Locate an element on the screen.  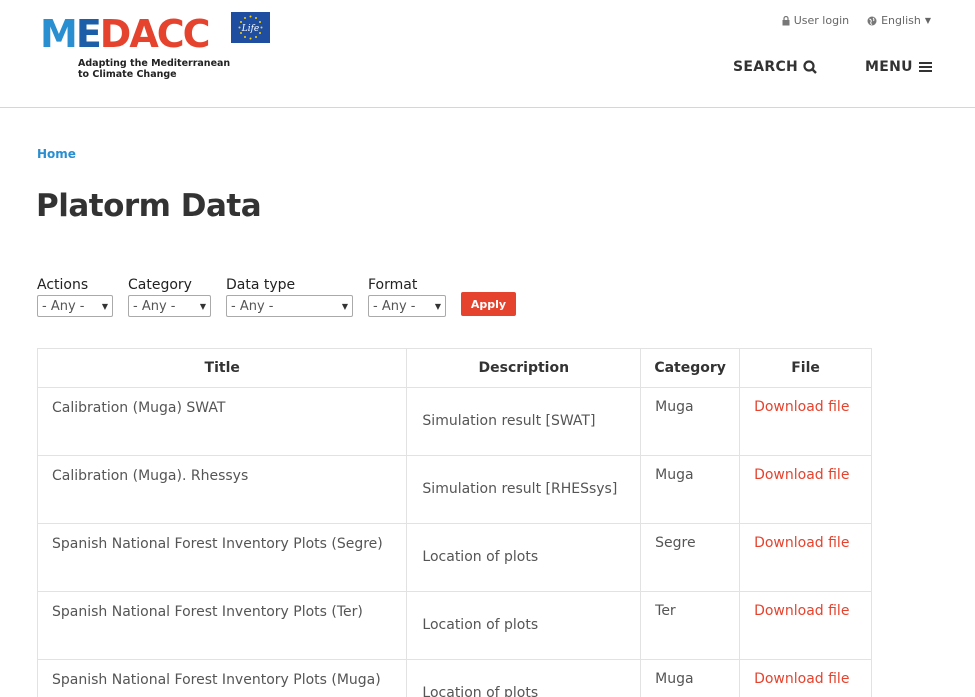
language-selector: English ▼ is located at coordinates (899, 20).